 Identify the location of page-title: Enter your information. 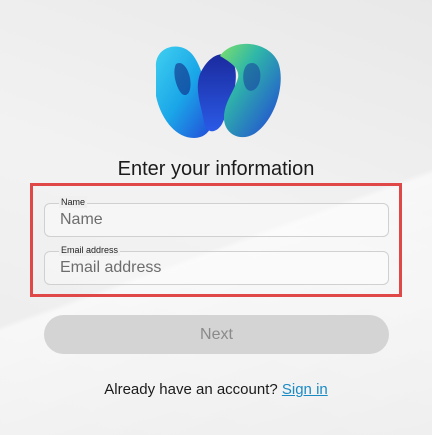
(216, 169).